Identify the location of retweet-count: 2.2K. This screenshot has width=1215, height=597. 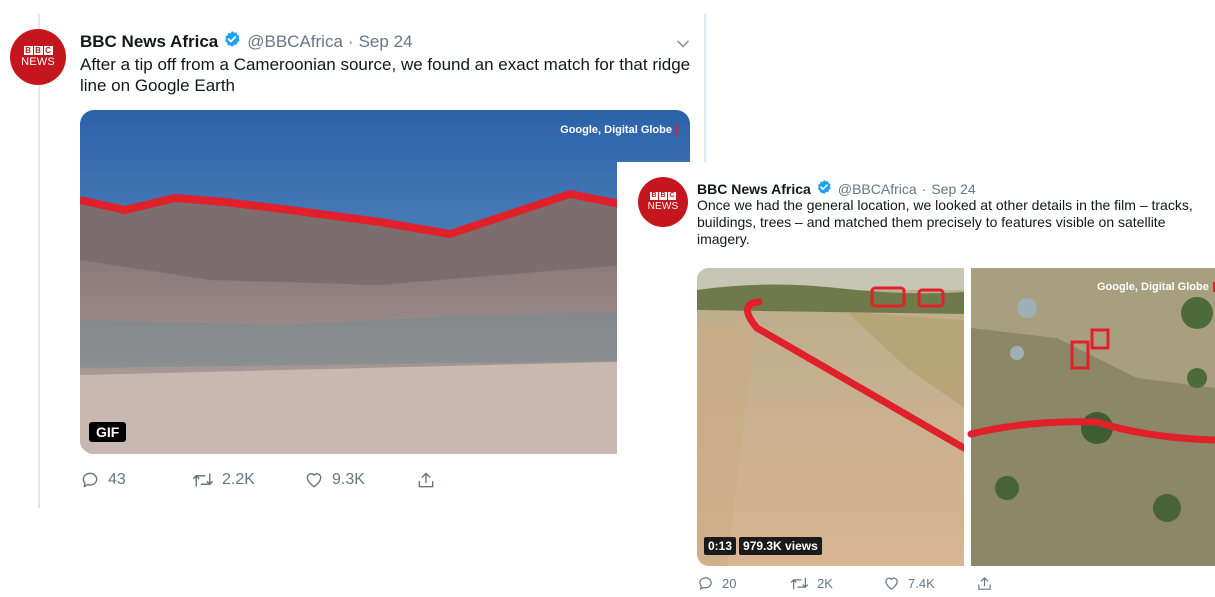
(238, 479).